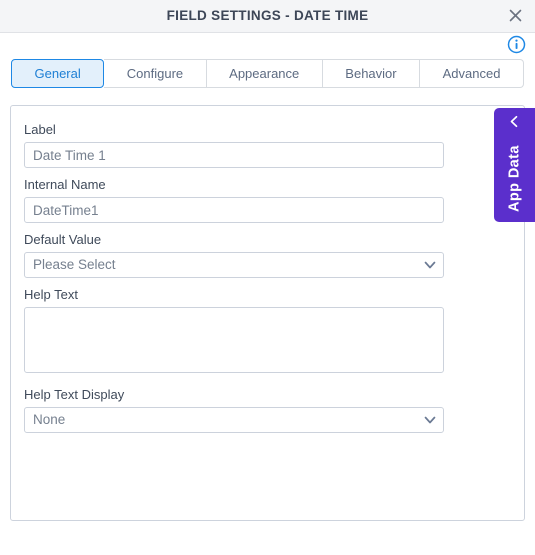 This screenshot has height=555, width=535. I want to click on internal-name-input, so click(234, 210).